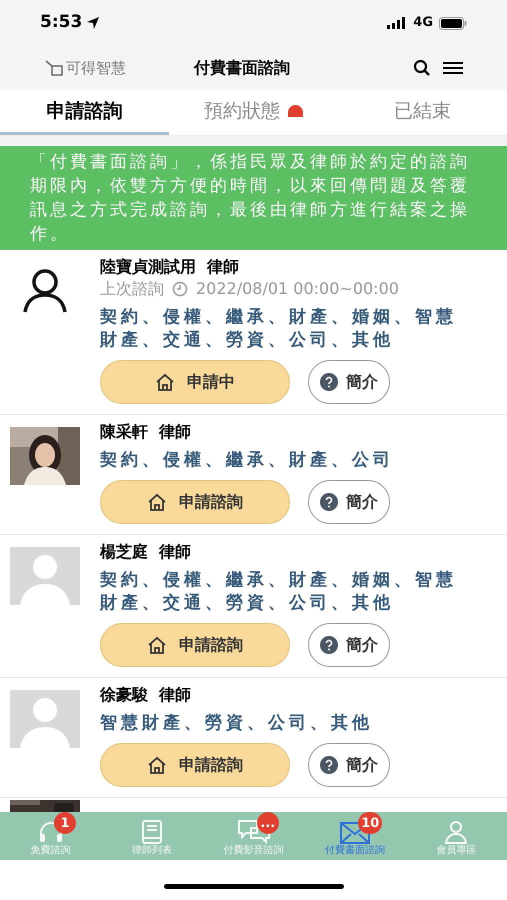  Describe the element at coordinates (152, 832) in the screenshot. I see `book-icon` at that location.